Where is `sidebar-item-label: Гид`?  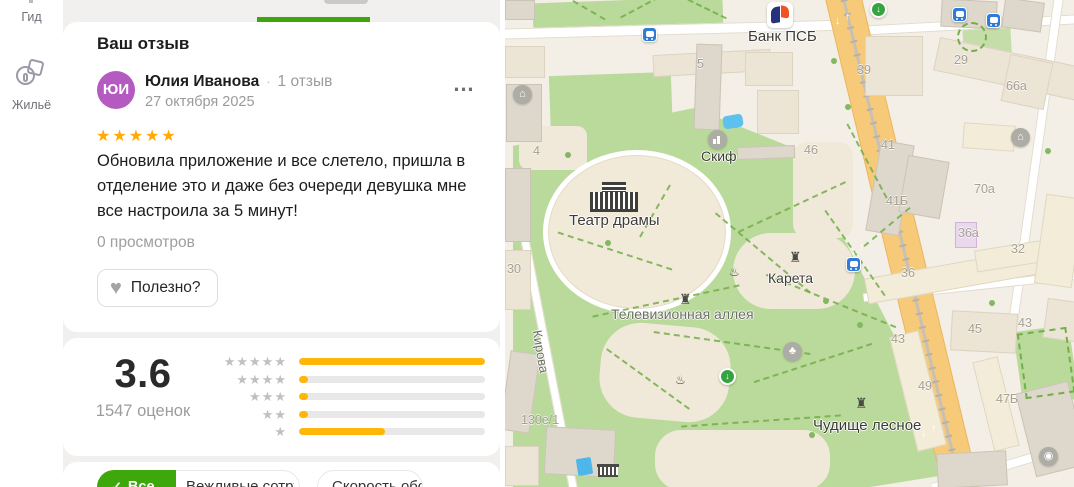 sidebar-item-label: Гид is located at coordinates (31, 17).